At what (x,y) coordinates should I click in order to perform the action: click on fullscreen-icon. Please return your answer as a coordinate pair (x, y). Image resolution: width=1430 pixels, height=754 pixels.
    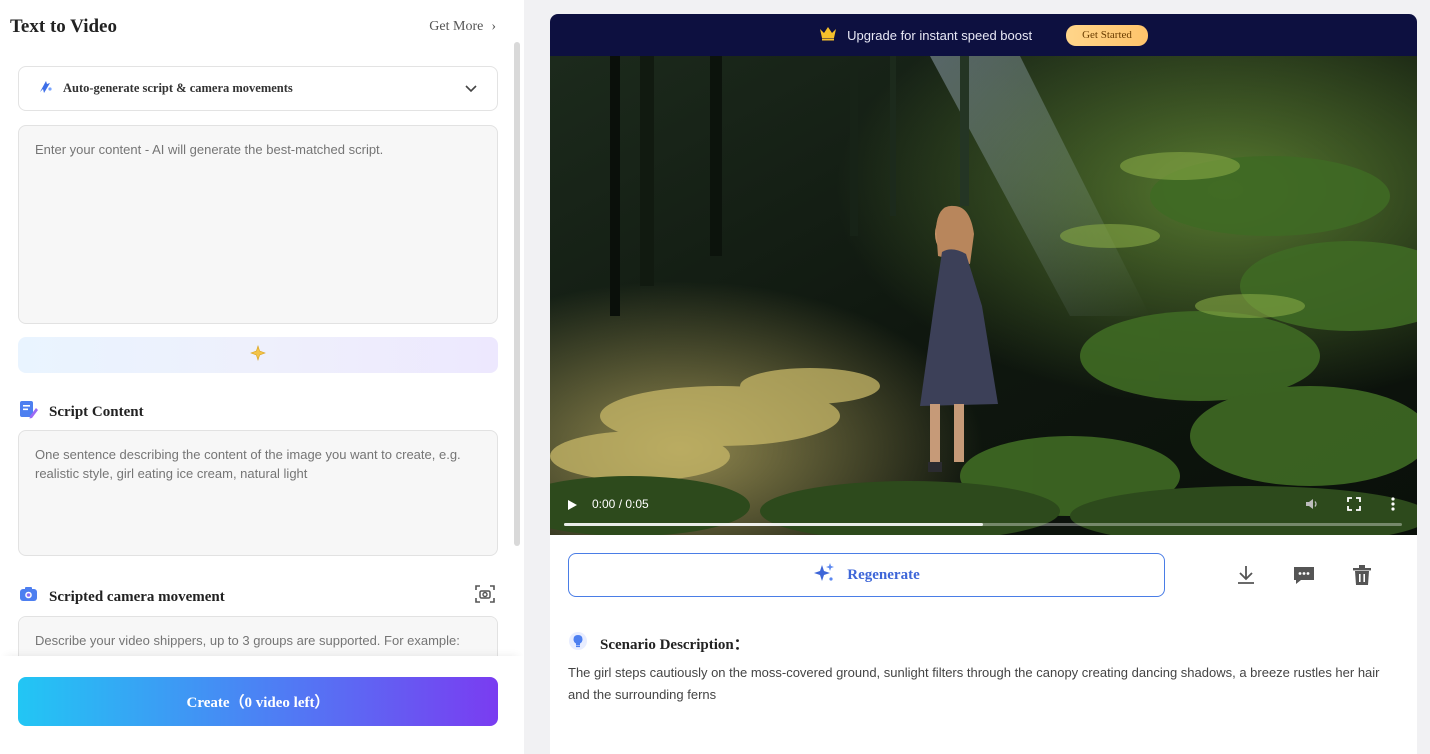
    Looking at the image, I should click on (1354, 506).